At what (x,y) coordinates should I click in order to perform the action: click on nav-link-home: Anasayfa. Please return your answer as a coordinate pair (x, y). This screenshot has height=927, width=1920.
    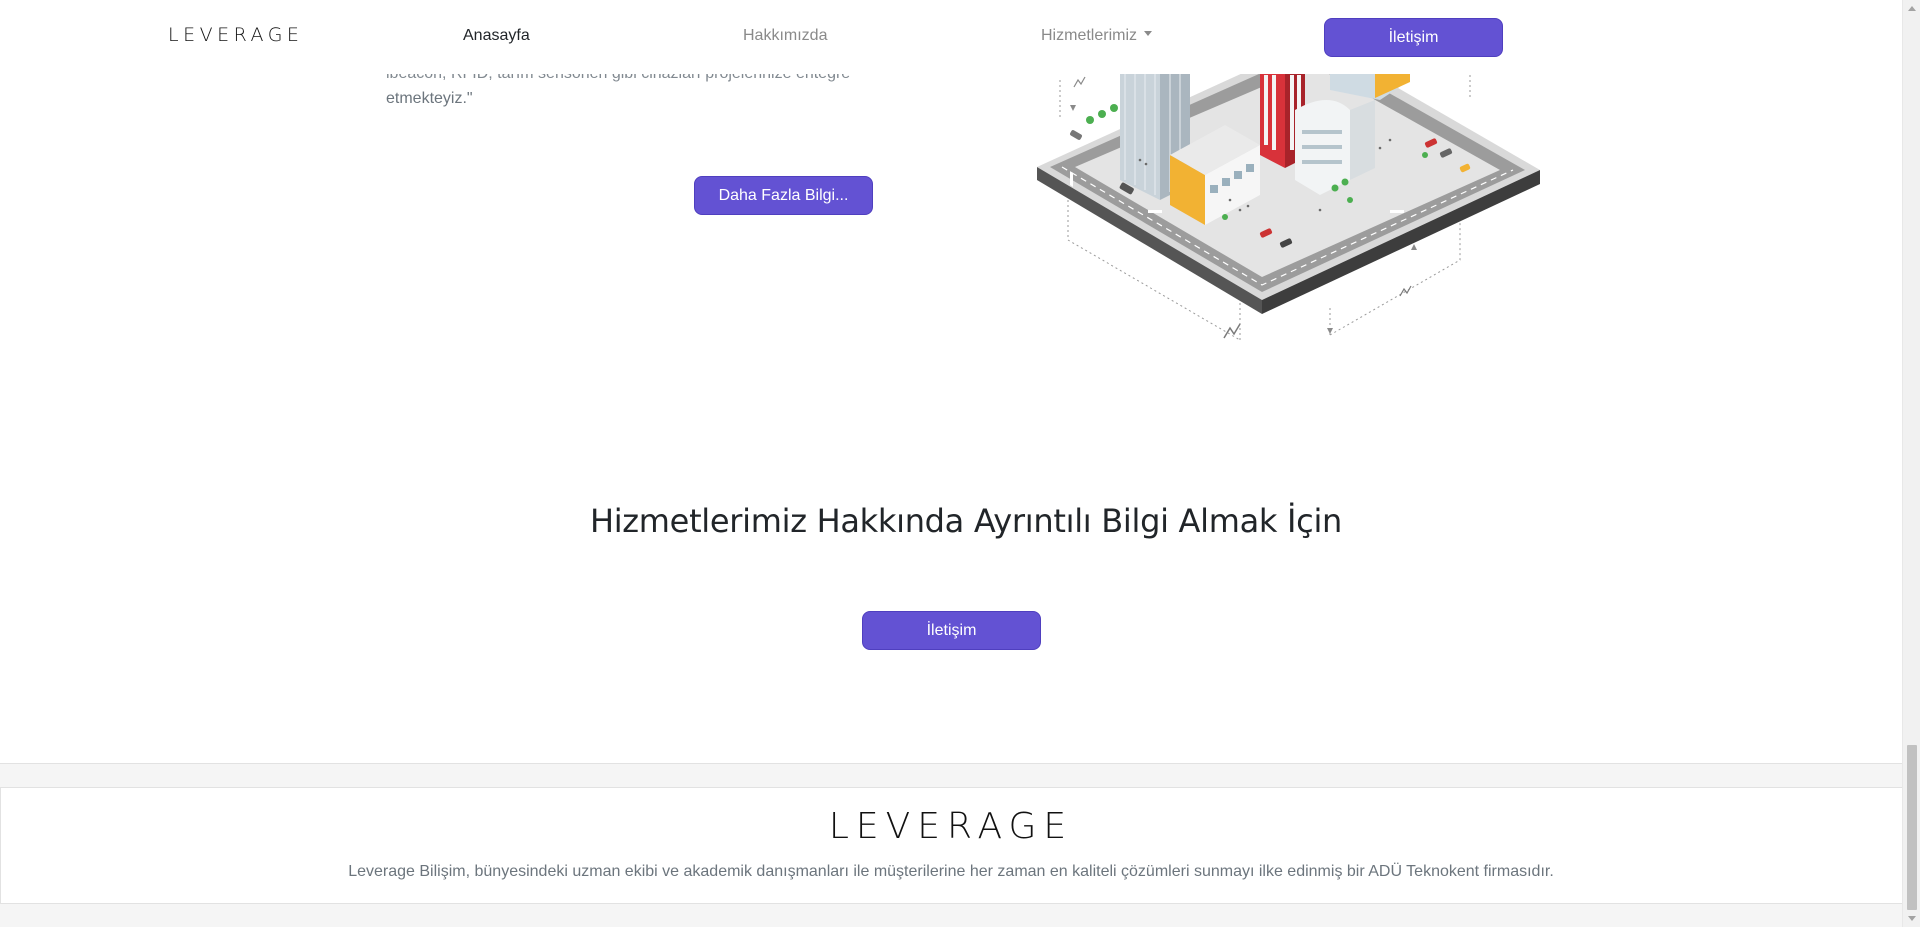
    Looking at the image, I should click on (496, 36).